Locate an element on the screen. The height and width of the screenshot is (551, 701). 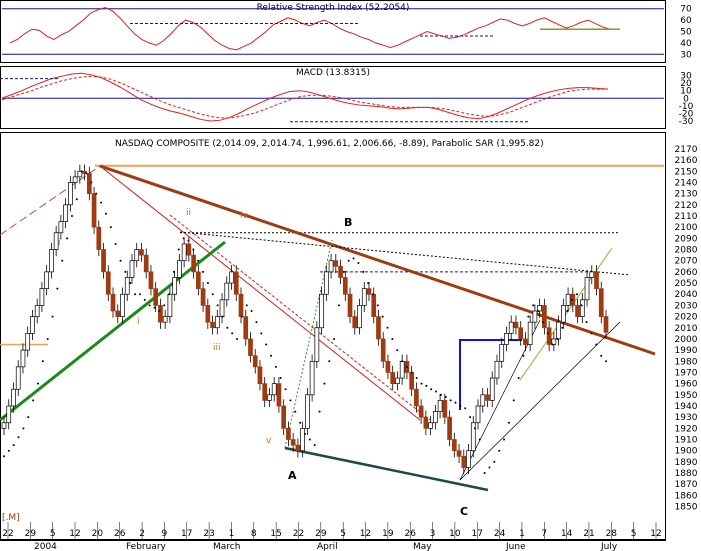
price-tick-label: 2070 is located at coordinates (686, 262).